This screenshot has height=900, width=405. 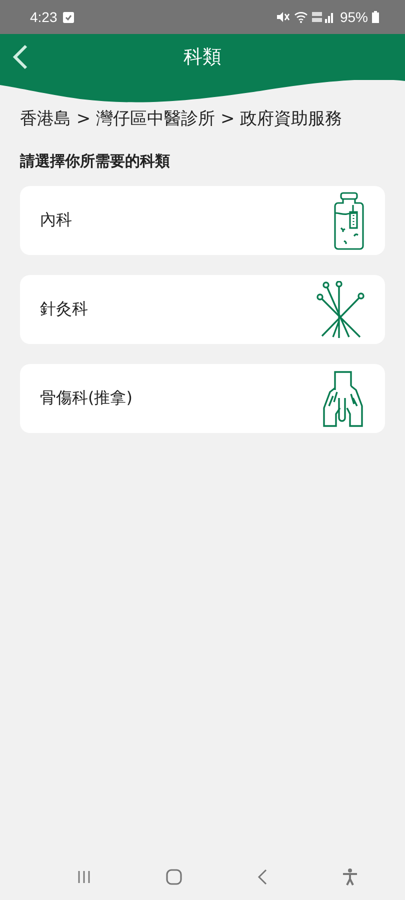 I want to click on accessibility-icon, so click(x=350, y=877).